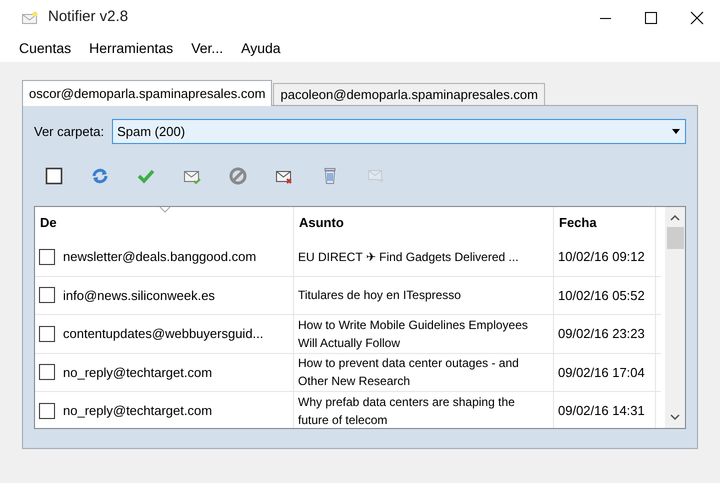  Describe the element at coordinates (261, 48) in the screenshot. I see `menu-item: Ayuda` at that location.